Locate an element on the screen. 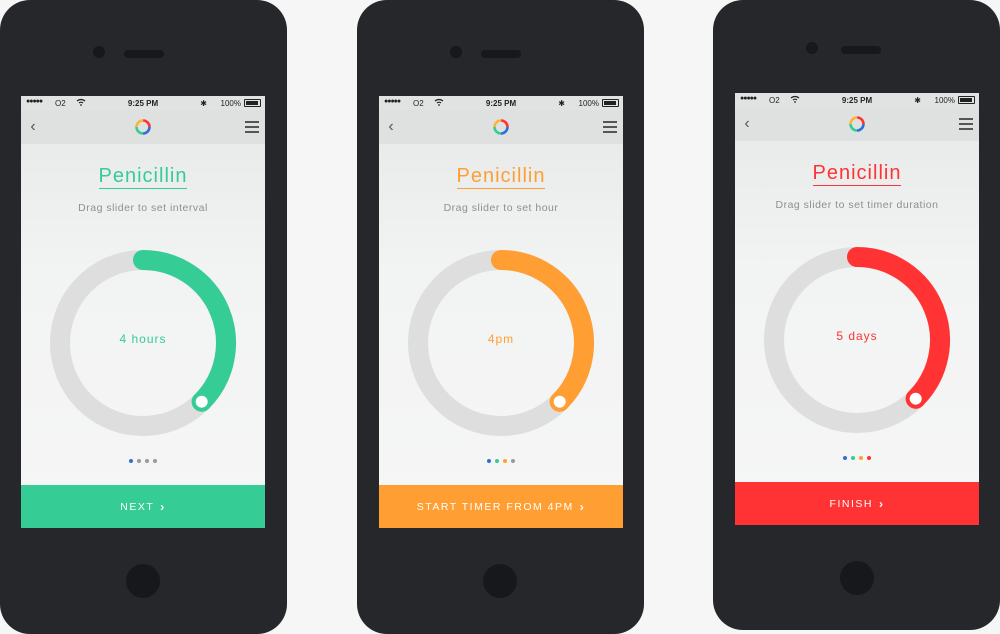  instruction-text: Drag slider to set hour is located at coordinates (501, 208).